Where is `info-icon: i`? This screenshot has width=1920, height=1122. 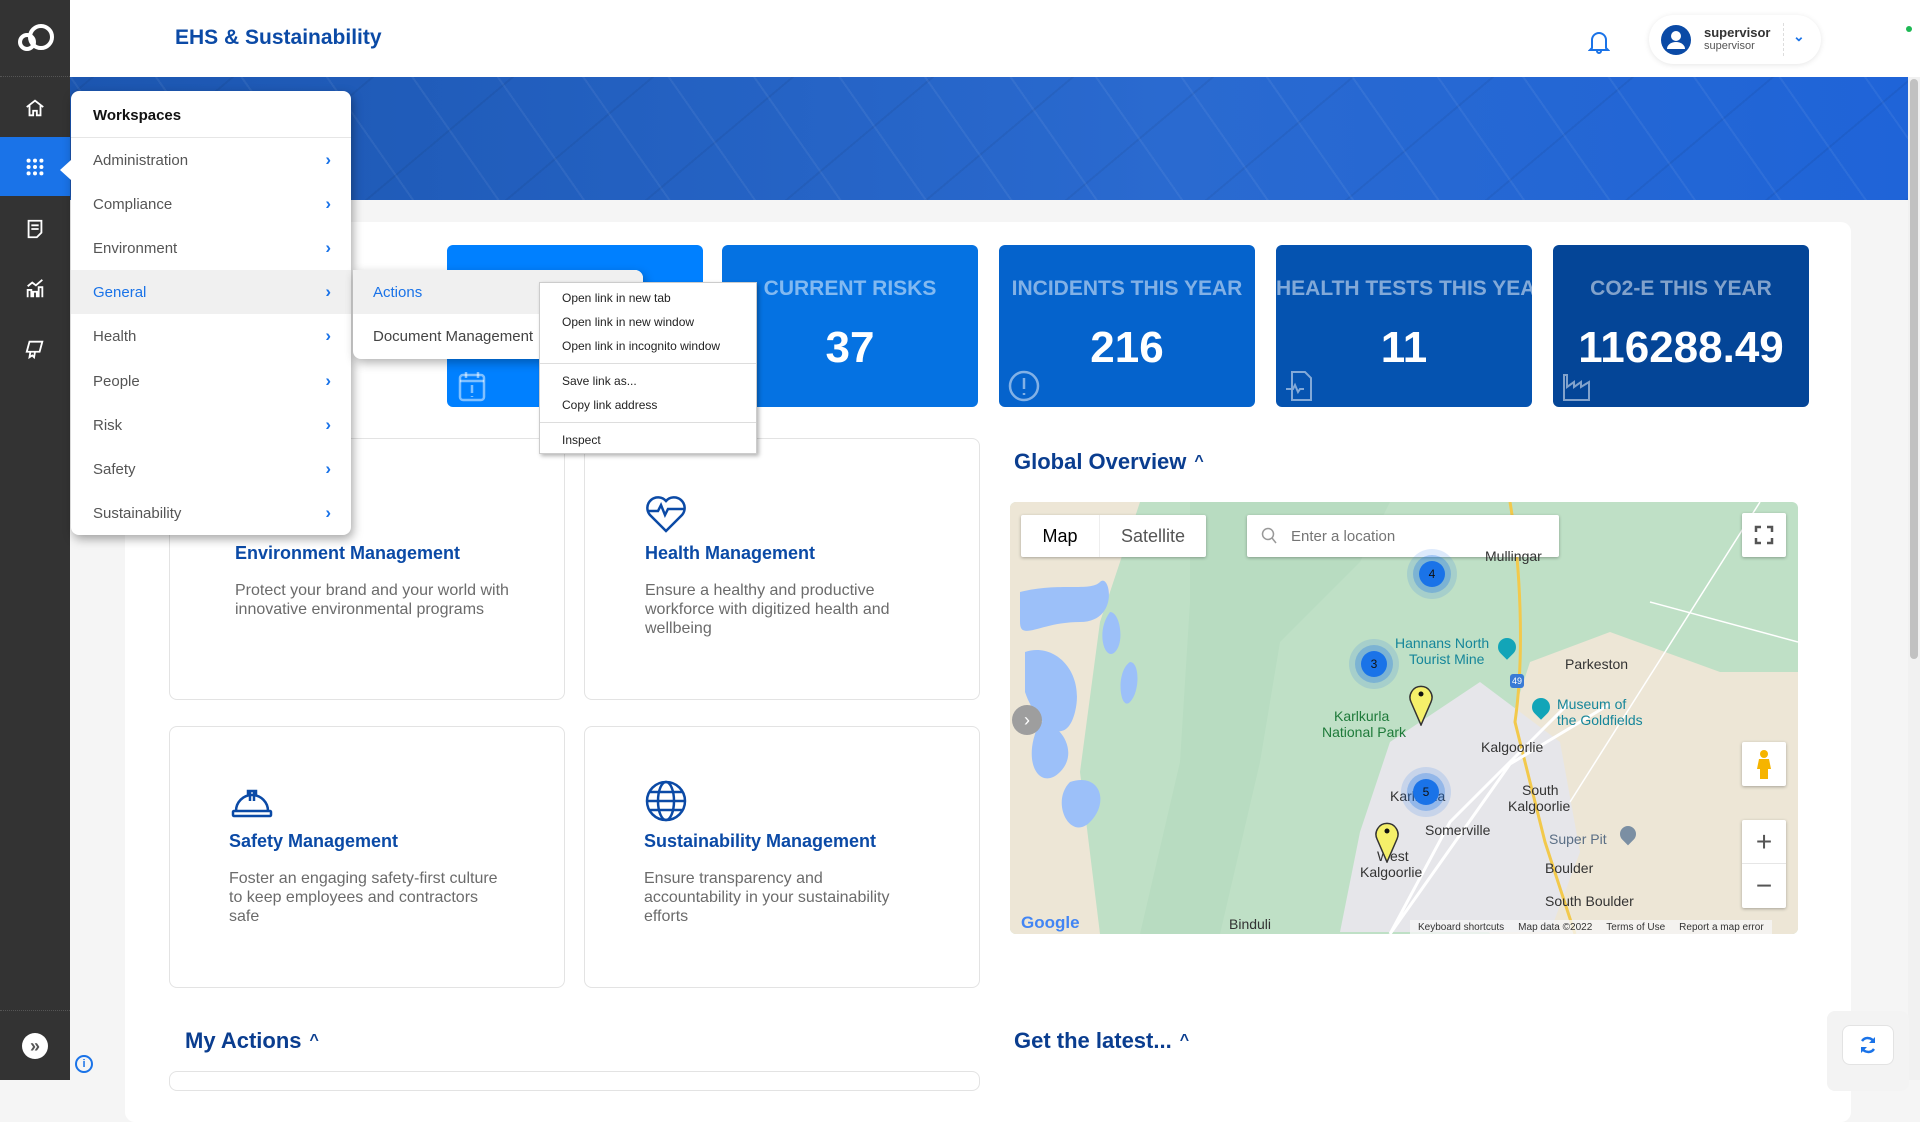
info-icon: i is located at coordinates (84, 1064).